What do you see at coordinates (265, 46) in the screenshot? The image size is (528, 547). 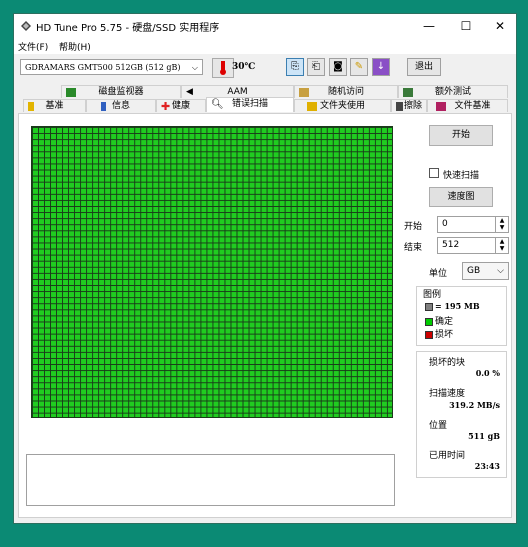 I see `menu-bar: 文件(F) 帮助(H)` at bounding box center [265, 46].